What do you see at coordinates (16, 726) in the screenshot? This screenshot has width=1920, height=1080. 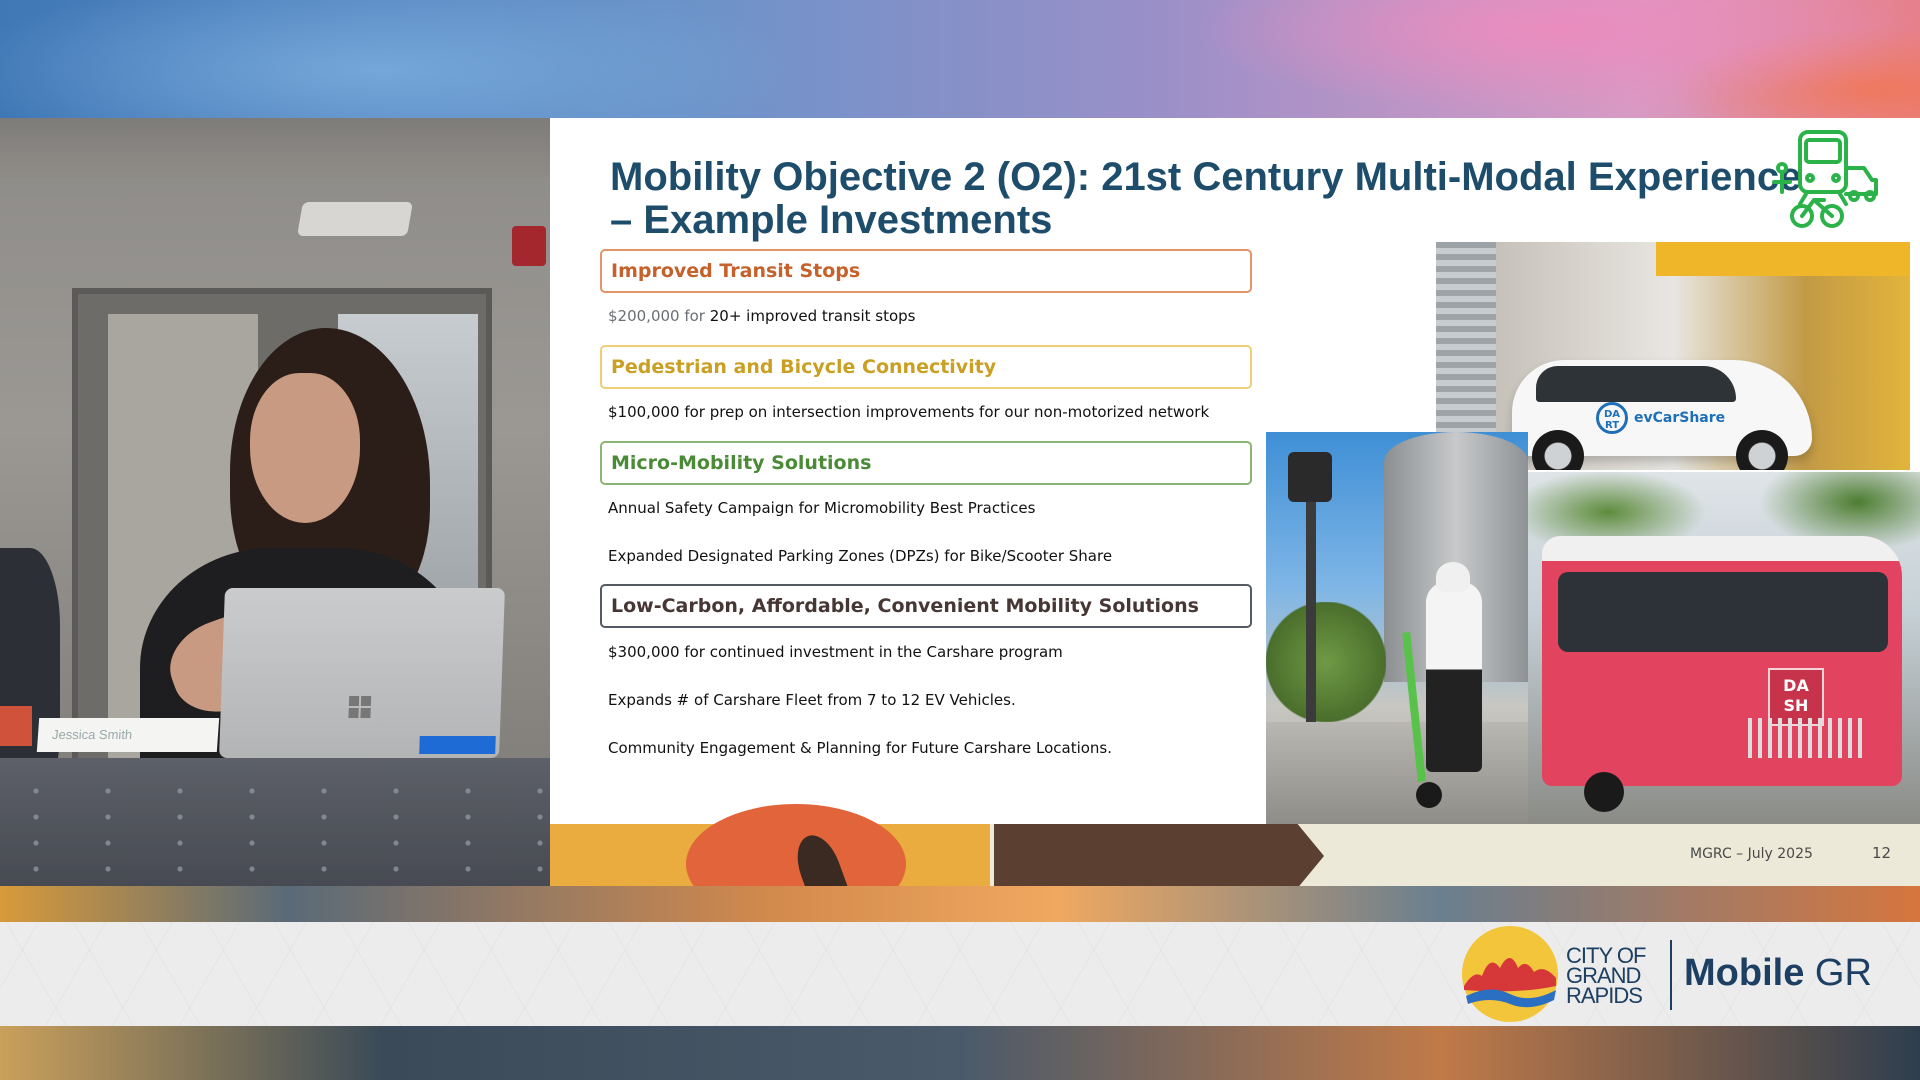 I see `red-object` at bounding box center [16, 726].